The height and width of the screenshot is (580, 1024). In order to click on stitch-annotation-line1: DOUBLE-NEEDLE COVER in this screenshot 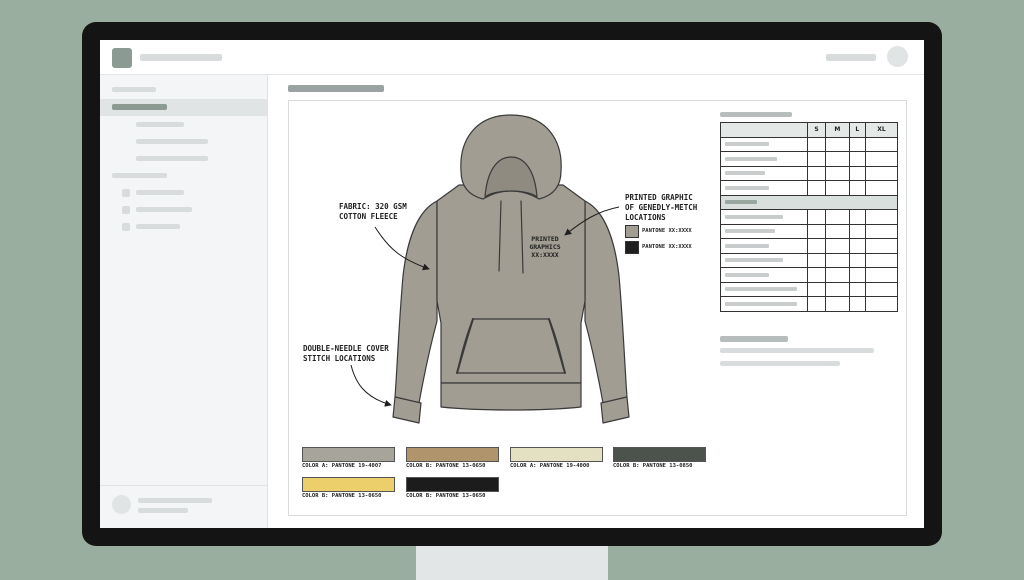, I will do `click(346, 348)`.